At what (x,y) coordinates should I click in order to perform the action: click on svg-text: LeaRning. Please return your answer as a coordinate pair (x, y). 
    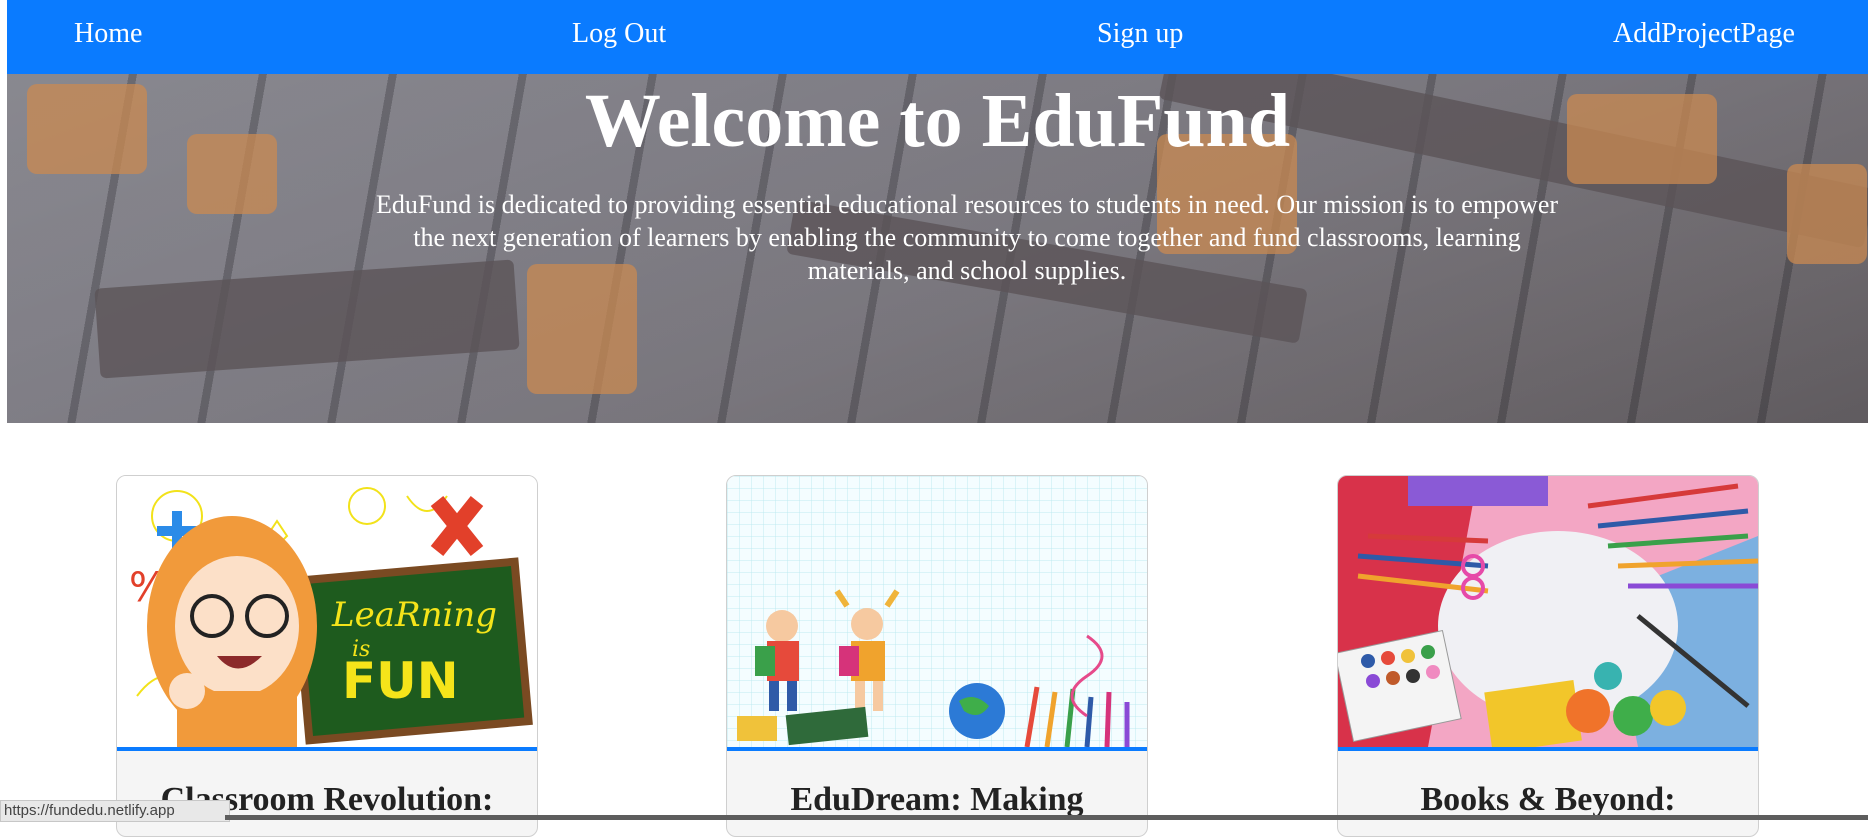
    Looking at the image, I should click on (414, 615).